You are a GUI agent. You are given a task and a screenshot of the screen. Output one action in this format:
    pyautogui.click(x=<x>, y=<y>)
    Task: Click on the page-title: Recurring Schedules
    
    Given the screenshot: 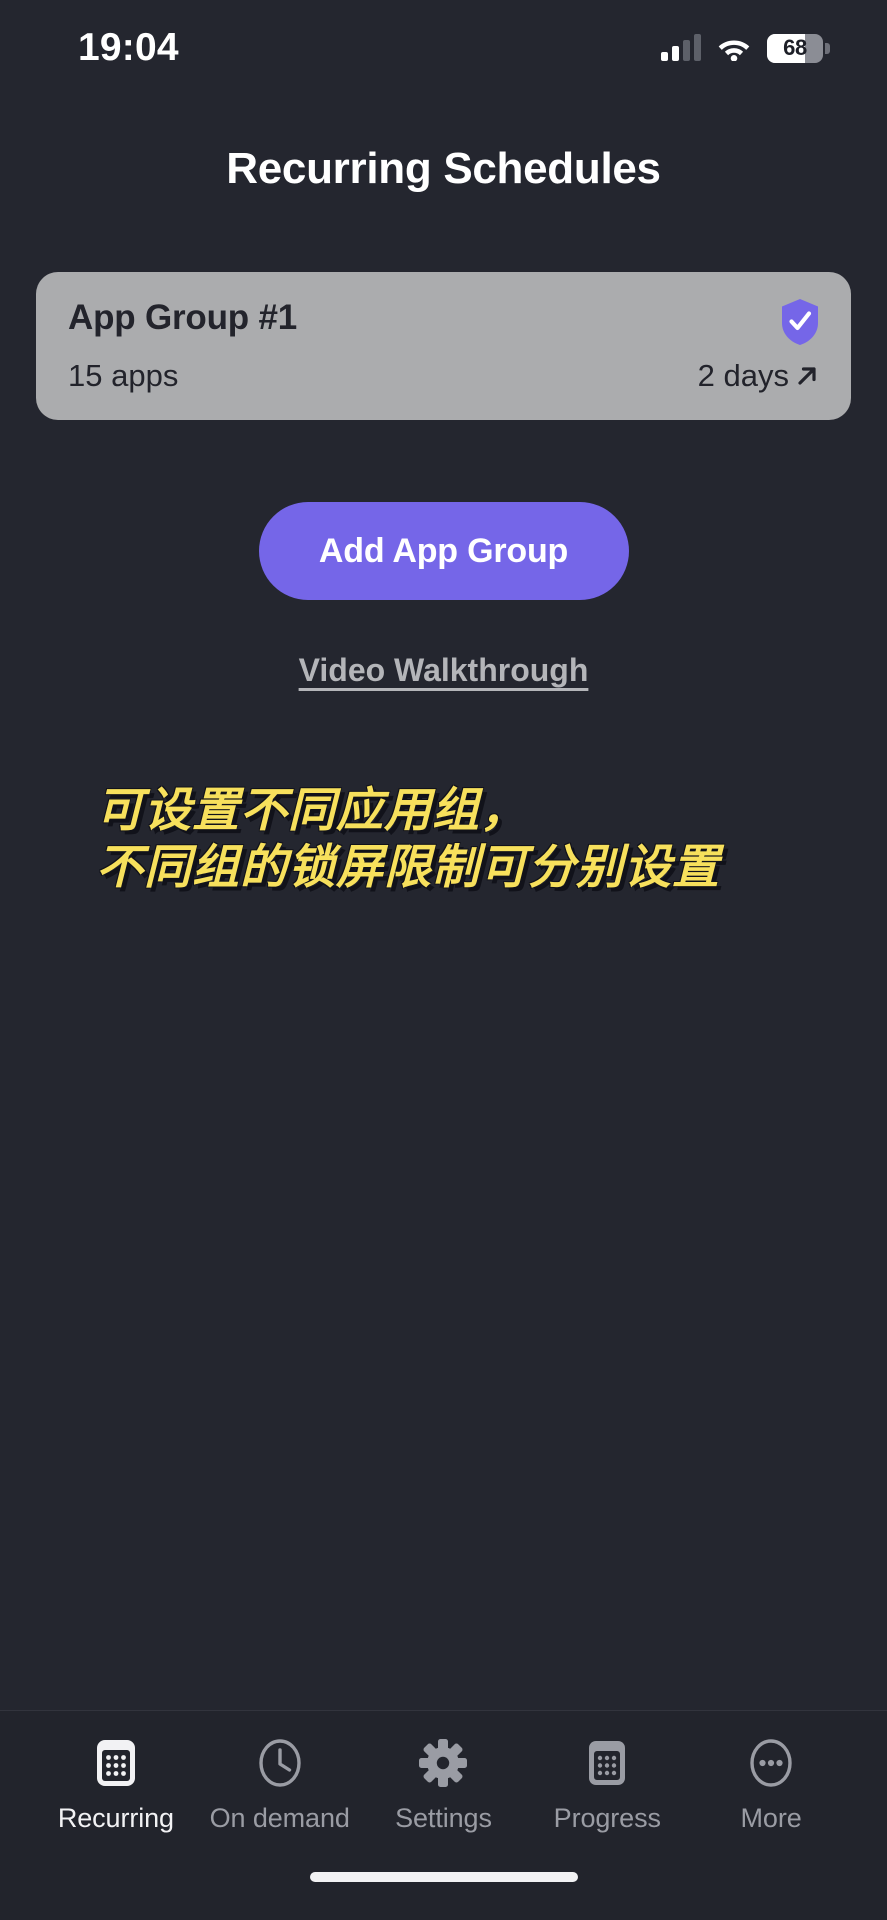 What is the action you would take?
    pyautogui.click(x=443, y=168)
    